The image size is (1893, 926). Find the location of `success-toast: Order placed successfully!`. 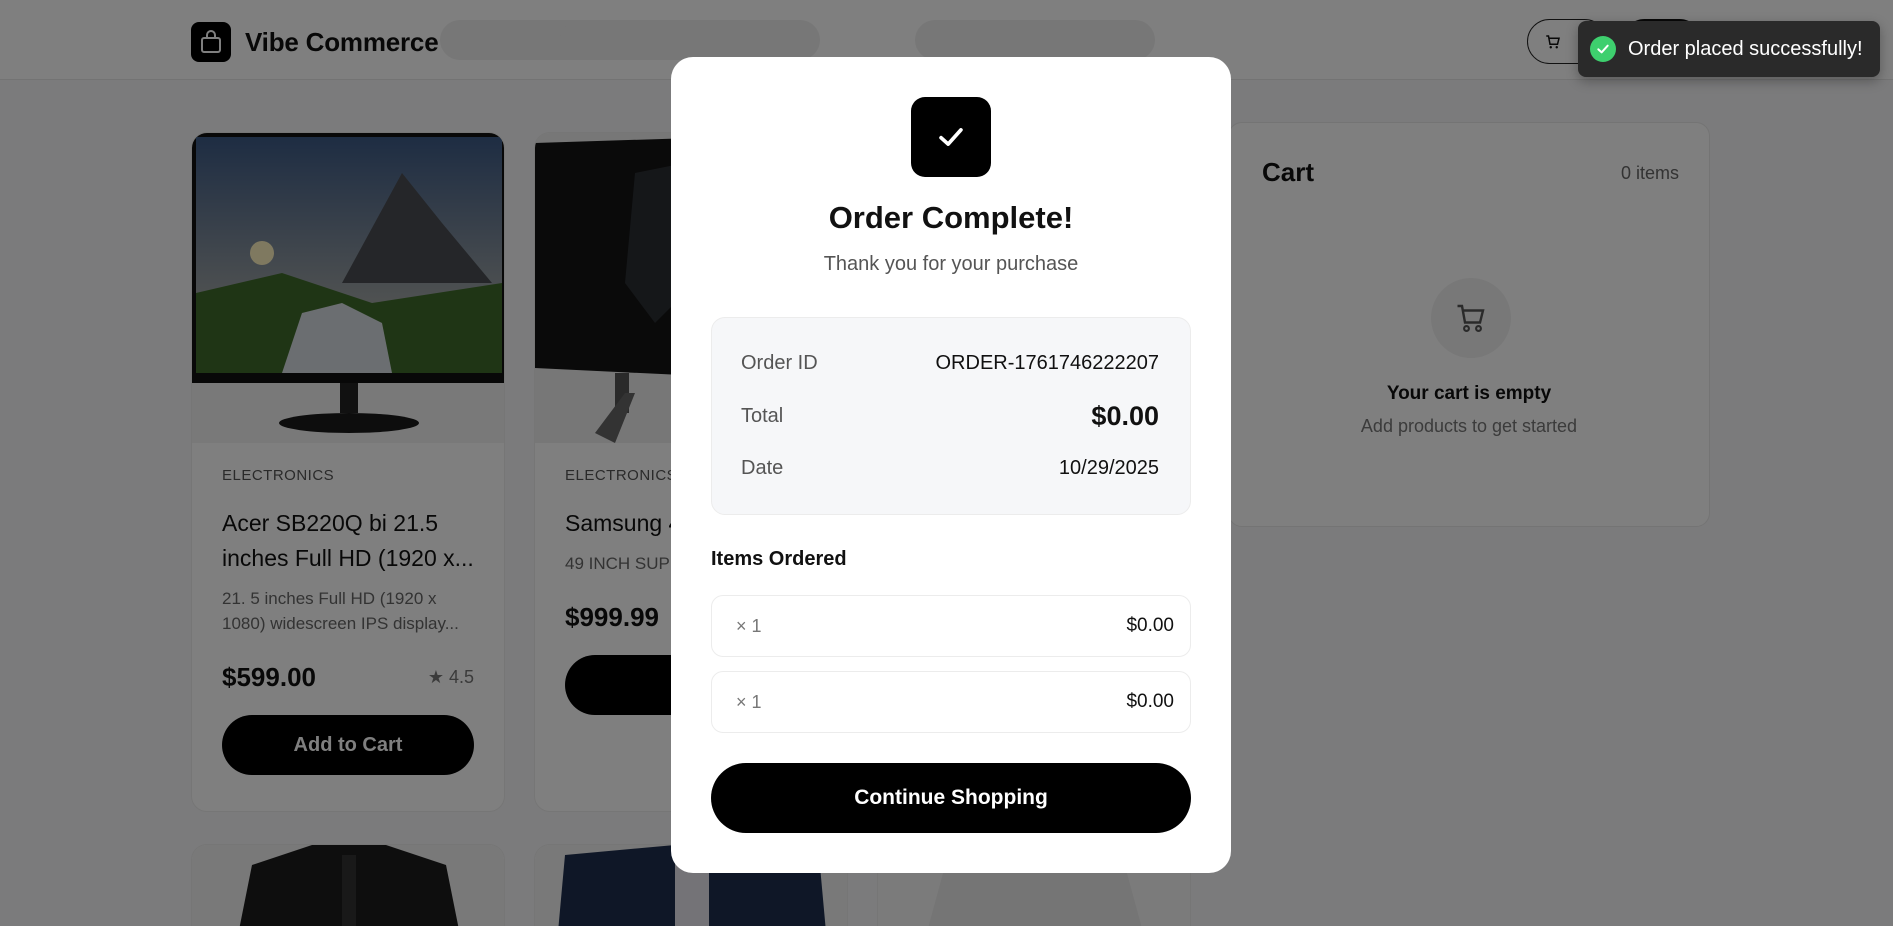

success-toast: Order placed successfully! is located at coordinates (1729, 49).